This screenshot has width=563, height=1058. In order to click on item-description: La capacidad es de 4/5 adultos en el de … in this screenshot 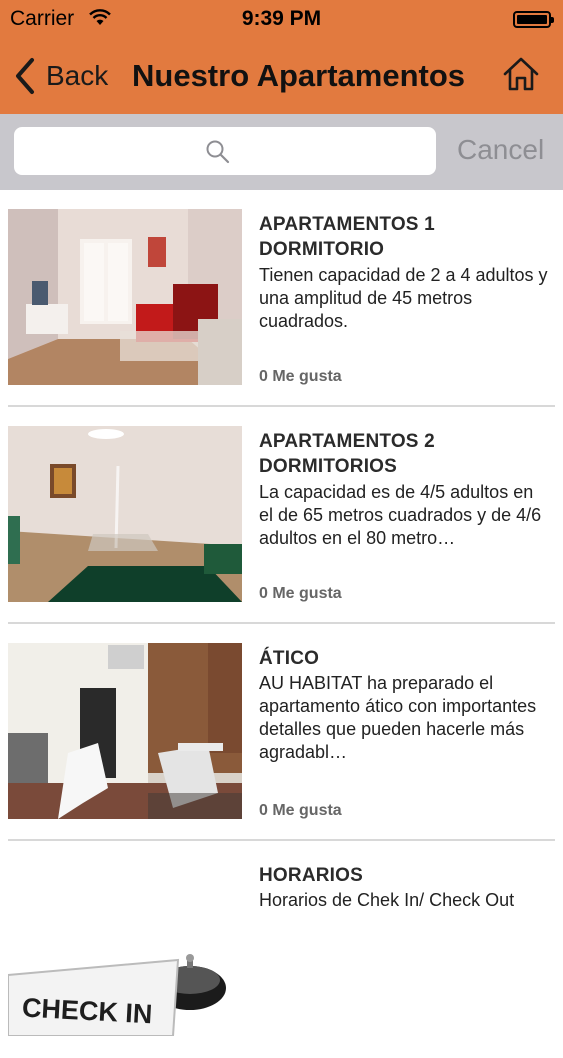, I will do `click(400, 515)`.